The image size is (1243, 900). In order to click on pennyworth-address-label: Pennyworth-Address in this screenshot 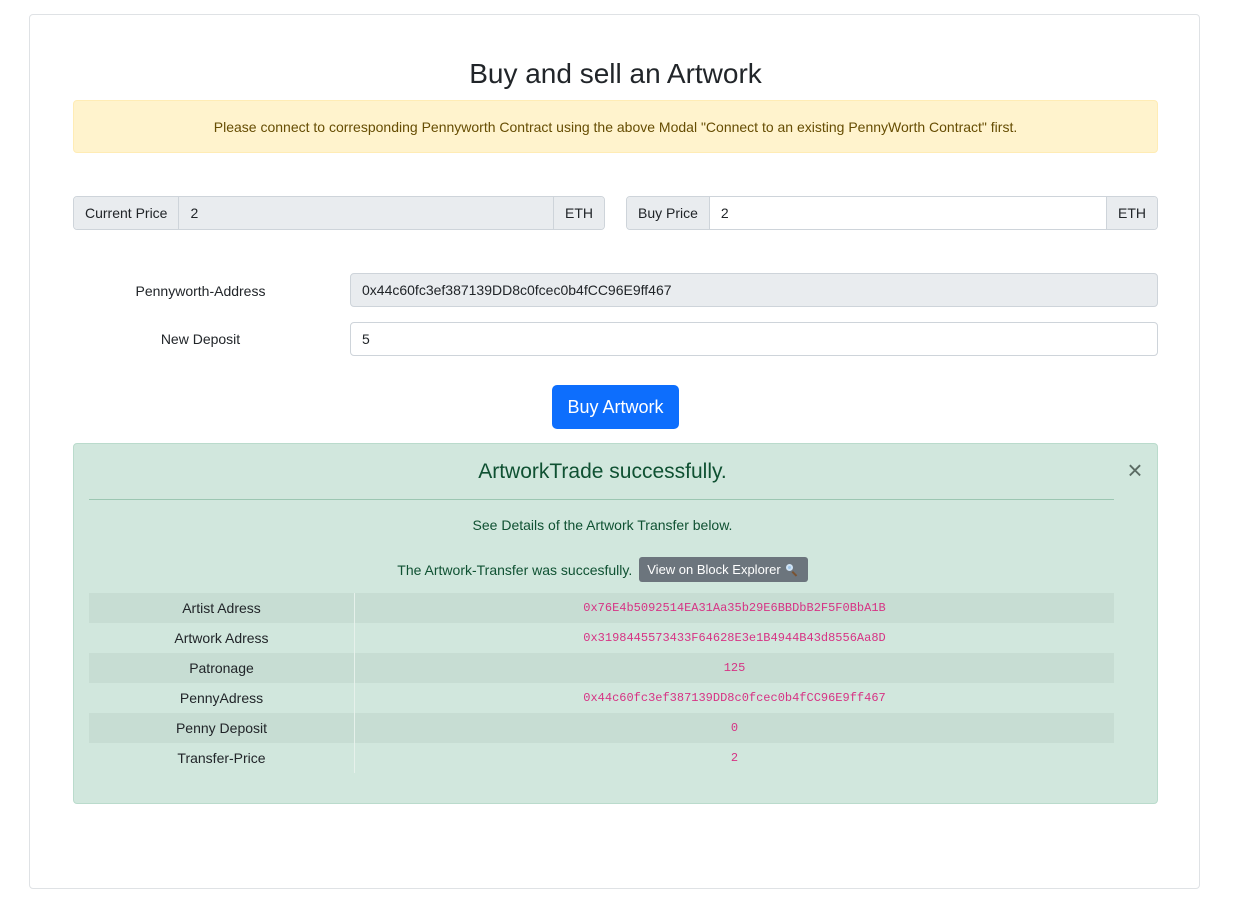, I will do `click(200, 291)`.